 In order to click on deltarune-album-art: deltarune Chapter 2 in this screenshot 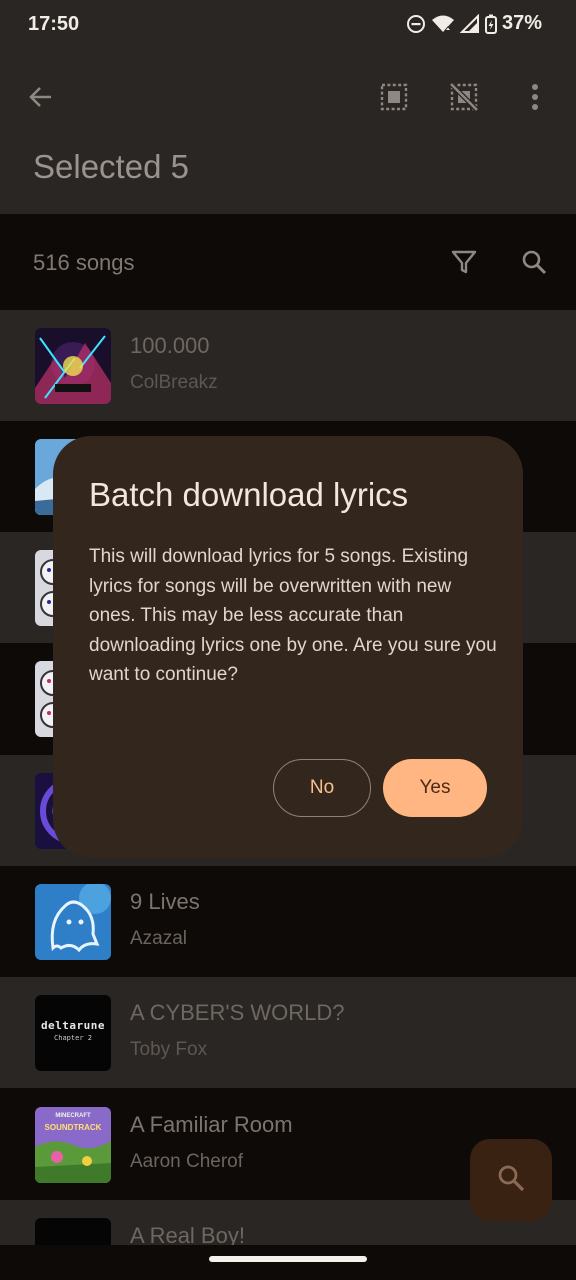, I will do `click(73, 1033)`.